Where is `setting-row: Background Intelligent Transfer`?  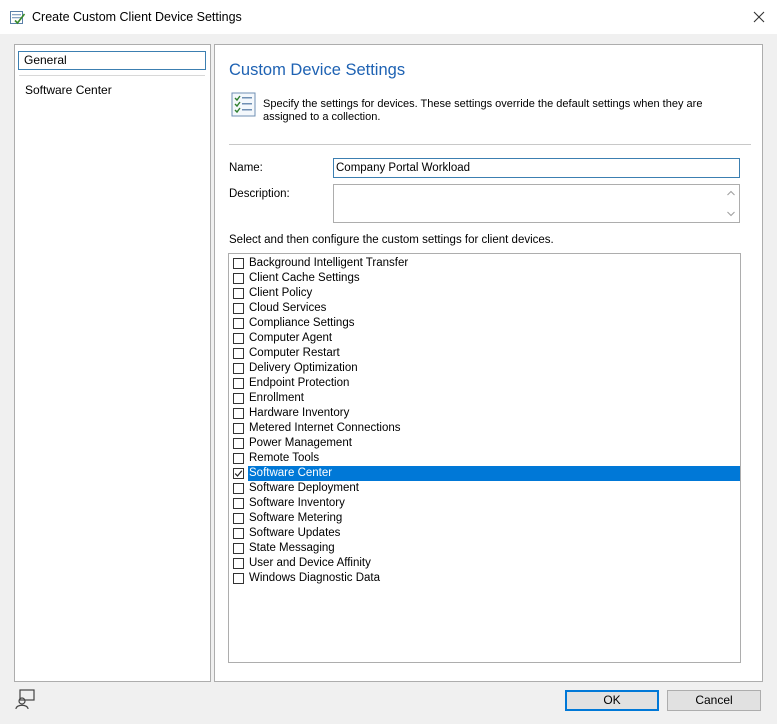 setting-row: Background Intelligent Transfer is located at coordinates (484, 263).